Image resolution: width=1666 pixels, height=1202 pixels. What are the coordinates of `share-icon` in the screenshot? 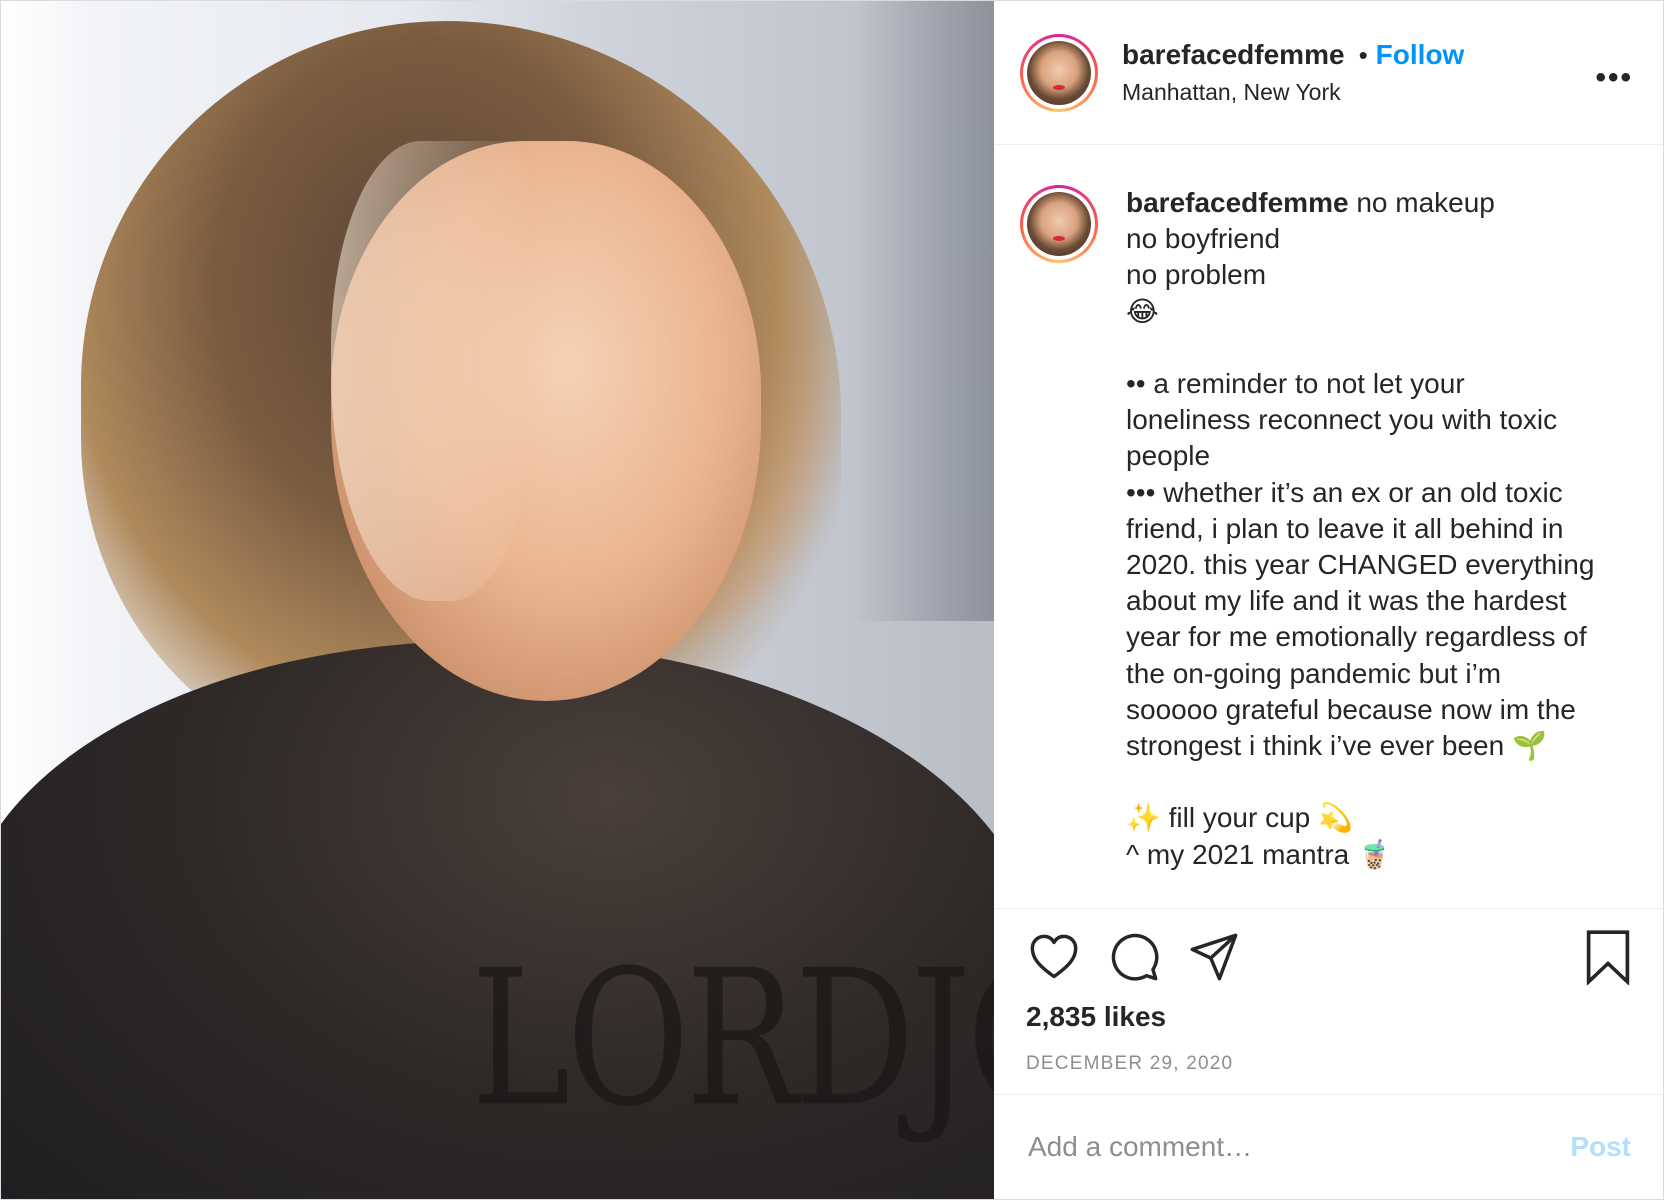 It's located at (1214, 957).